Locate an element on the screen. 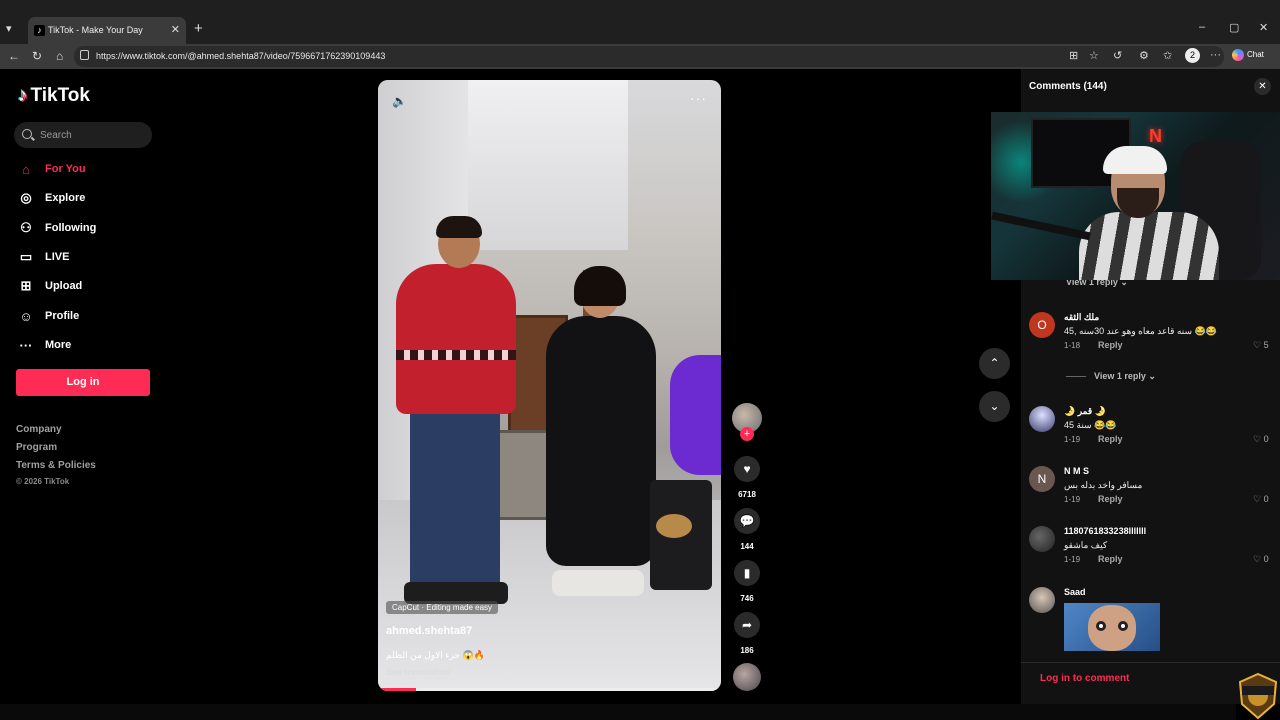 Image resolution: width=1280 pixels, height=720 pixels. comment-username: N M S is located at coordinates (1076, 471).